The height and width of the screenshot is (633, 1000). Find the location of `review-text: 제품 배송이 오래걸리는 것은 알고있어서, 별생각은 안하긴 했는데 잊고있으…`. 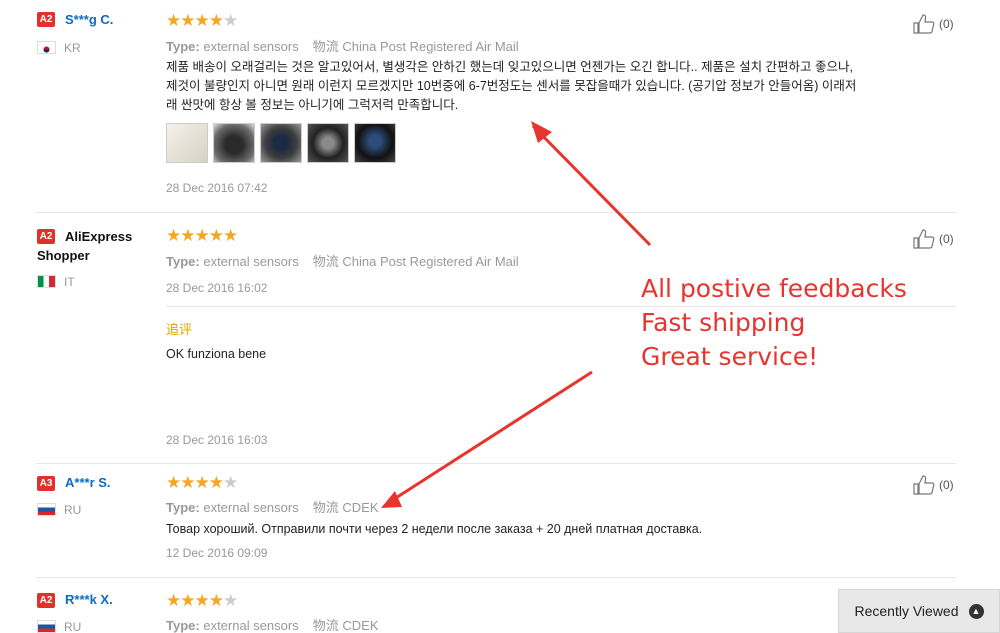

review-text: 제품 배송이 오래걸리는 것은 알고있어서, 별생각은 안하긴 했는데 잊고있으… is located at coordinates (511, 86).